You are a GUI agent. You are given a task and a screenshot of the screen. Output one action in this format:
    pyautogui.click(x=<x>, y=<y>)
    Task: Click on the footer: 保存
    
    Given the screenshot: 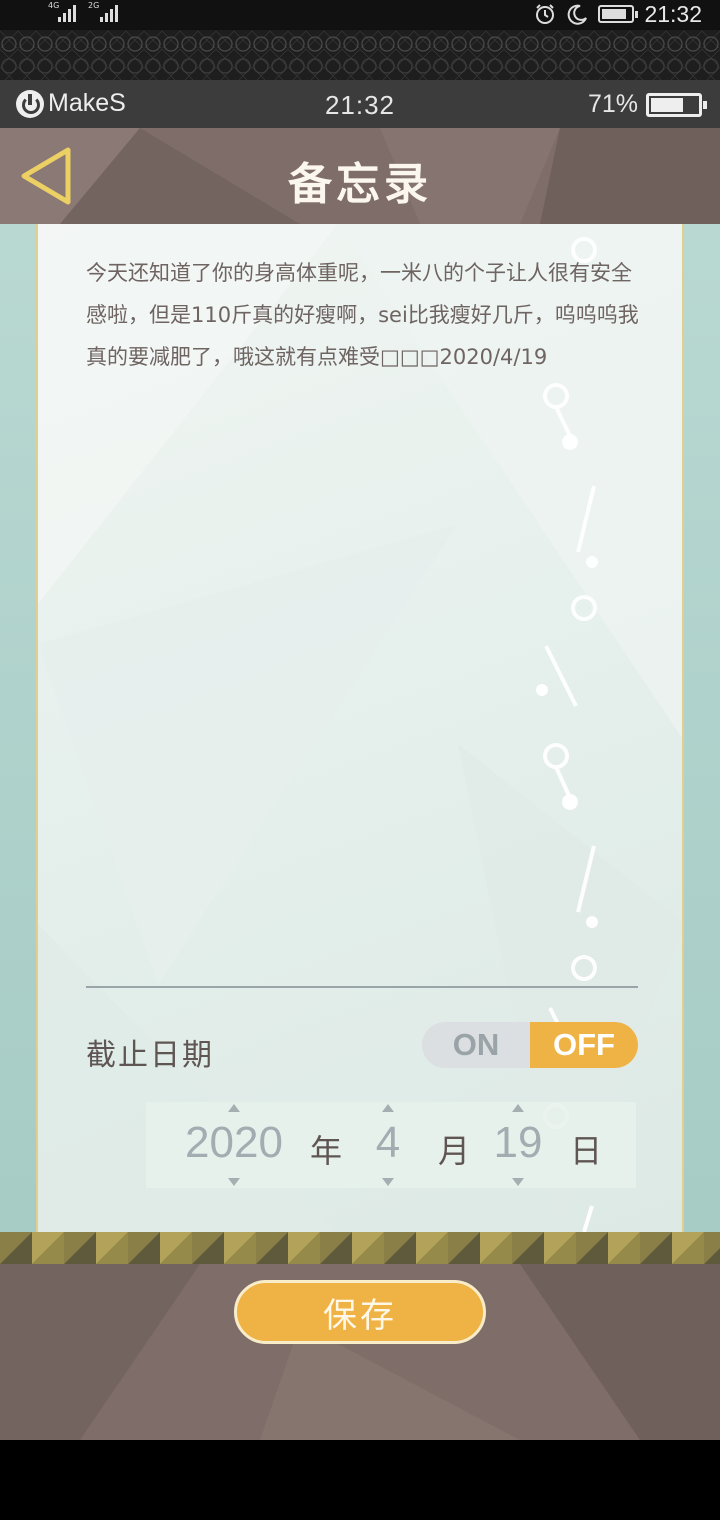 What is the action you would take?
    pyautogui.click(x=360, y=1352)
    